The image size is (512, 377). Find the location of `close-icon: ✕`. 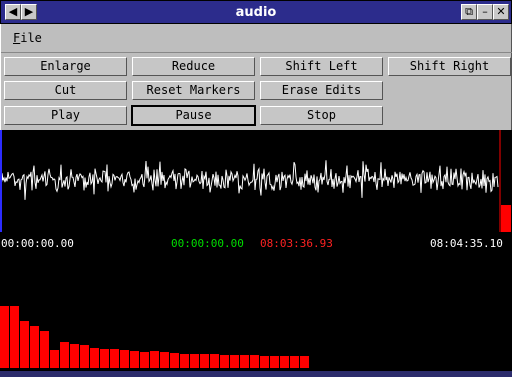

close-icon: ✕ is located at coordinates (501, 12).